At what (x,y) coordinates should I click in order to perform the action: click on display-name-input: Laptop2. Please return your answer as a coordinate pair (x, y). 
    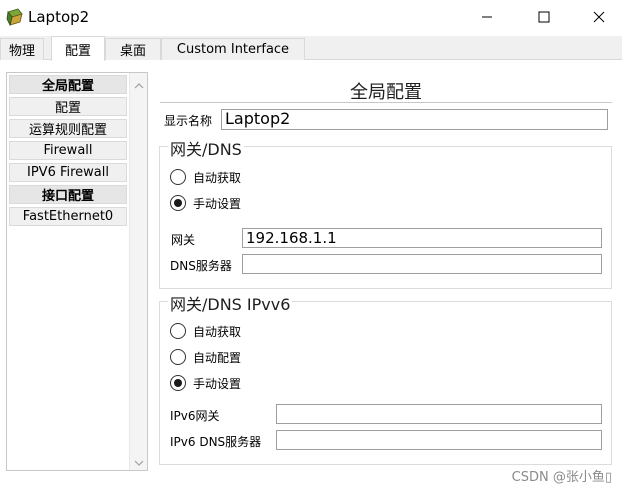
    Looking at the image, I should click on (414, 119).